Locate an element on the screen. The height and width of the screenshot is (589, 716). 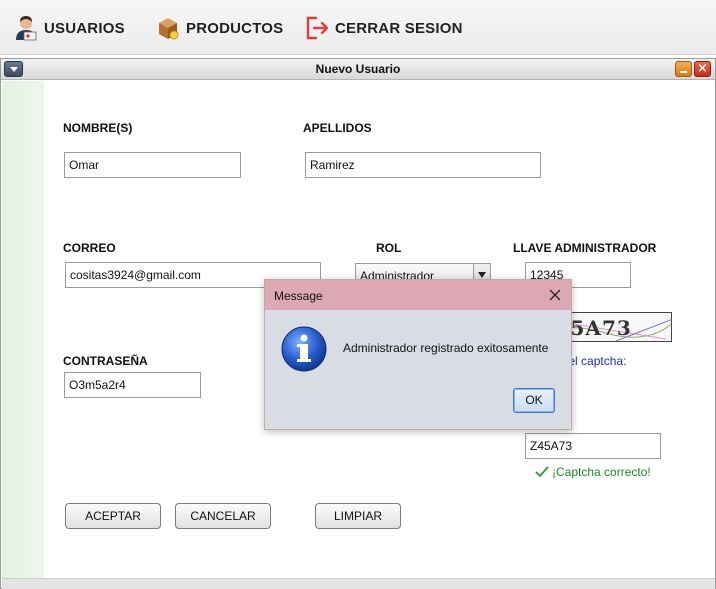
menu-usuarios: USUARIOS is located at coordinates (69, 28).